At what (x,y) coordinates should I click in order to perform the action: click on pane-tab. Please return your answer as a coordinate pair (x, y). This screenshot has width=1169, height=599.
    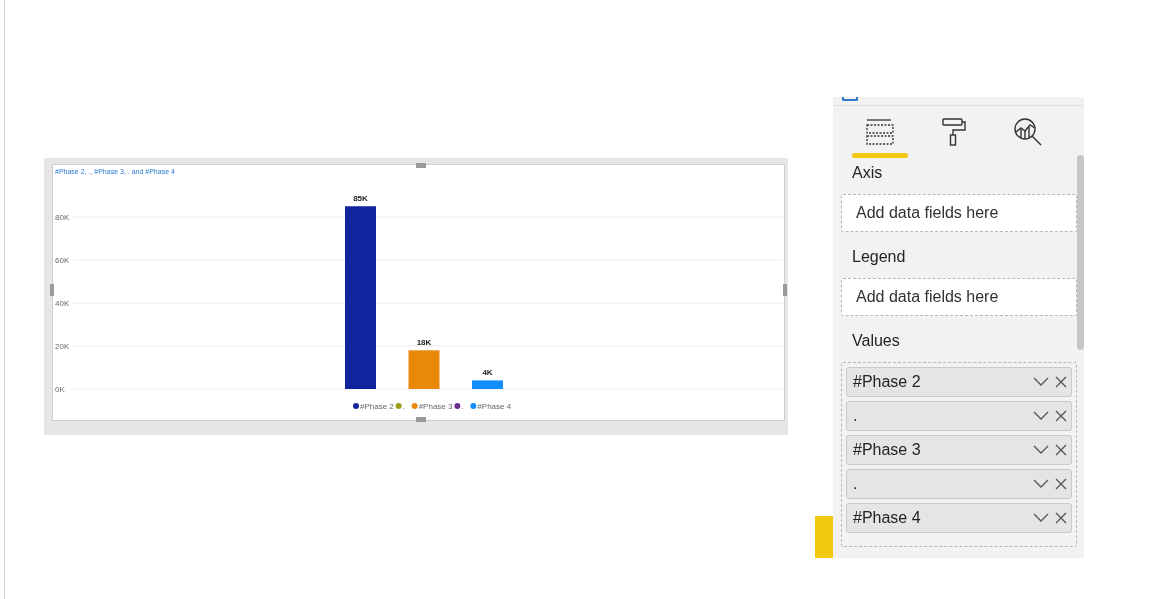
    Looking at the image, I should click on (880, 137).